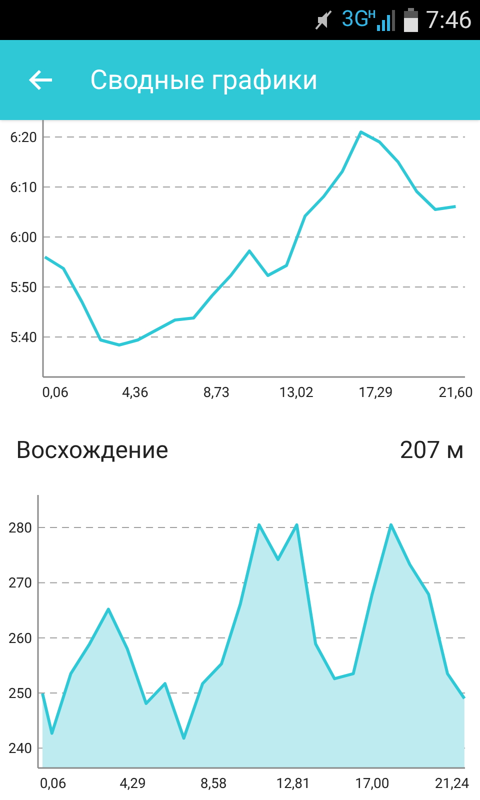 The width and height of the screenshot is (480, 800). I want to click on y-axis-label: 250, so click(20, 694).